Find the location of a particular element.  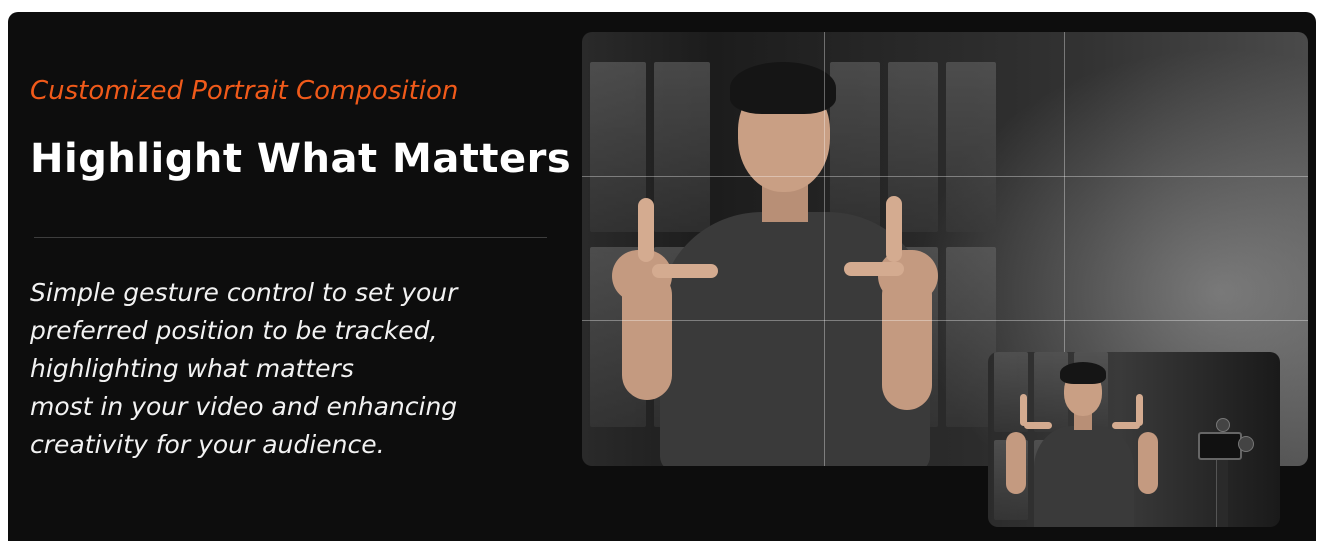

phone-gimbal is located at coordinates (1229, 469).